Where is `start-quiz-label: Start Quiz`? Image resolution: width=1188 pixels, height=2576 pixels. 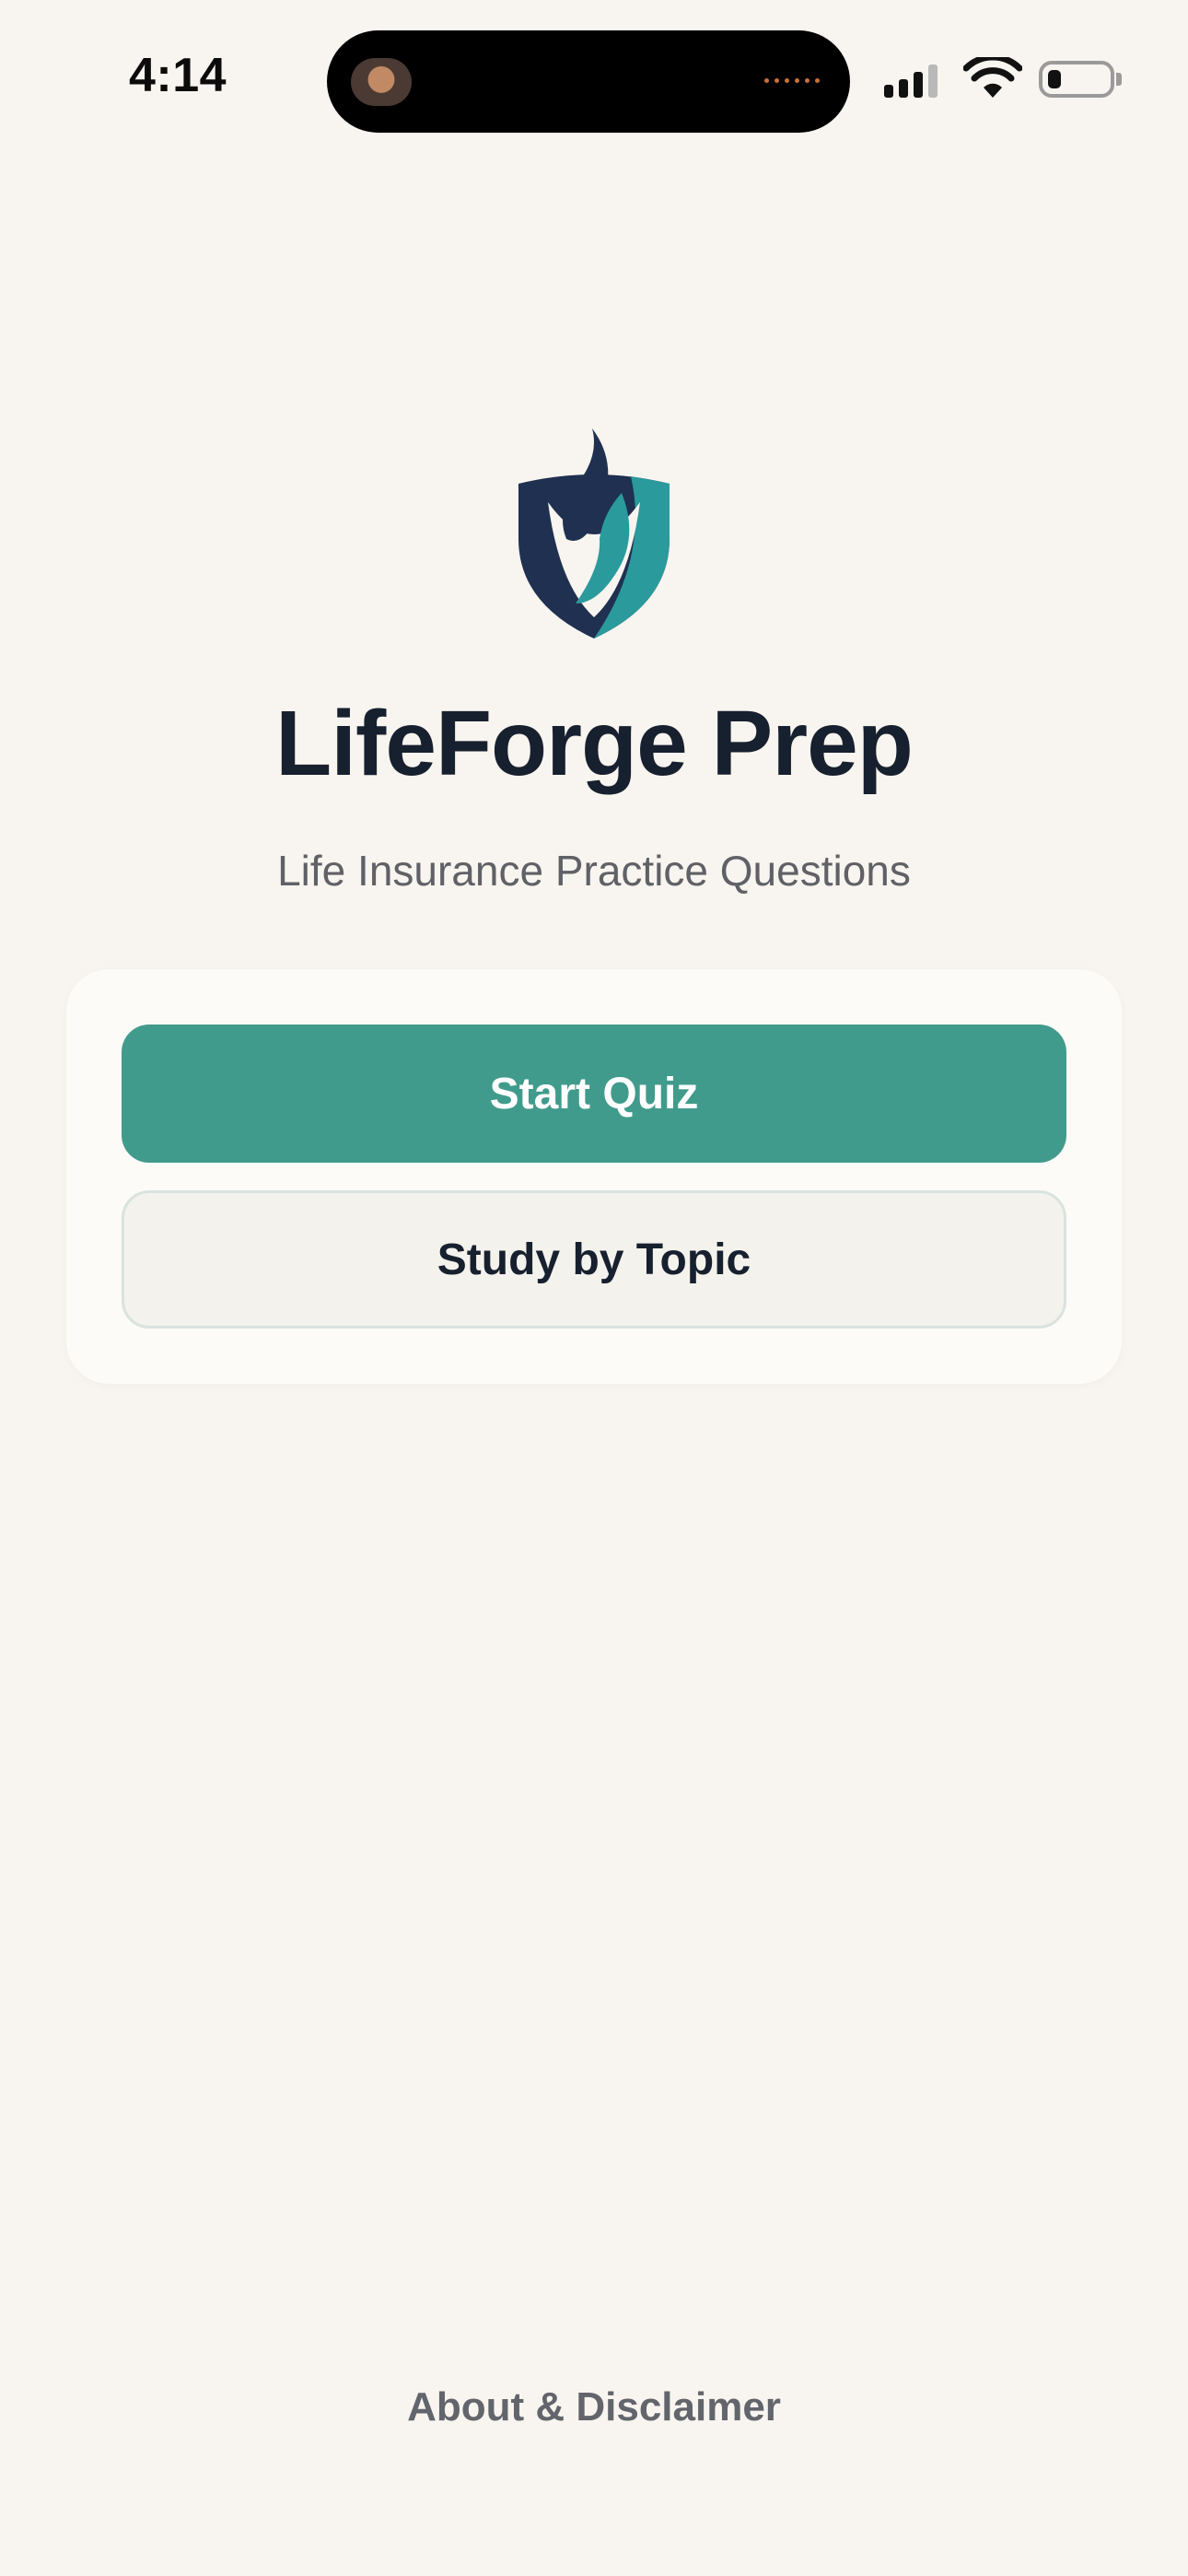 start-quiz-label: Start Quiz is located at coordinates (594, 1093).